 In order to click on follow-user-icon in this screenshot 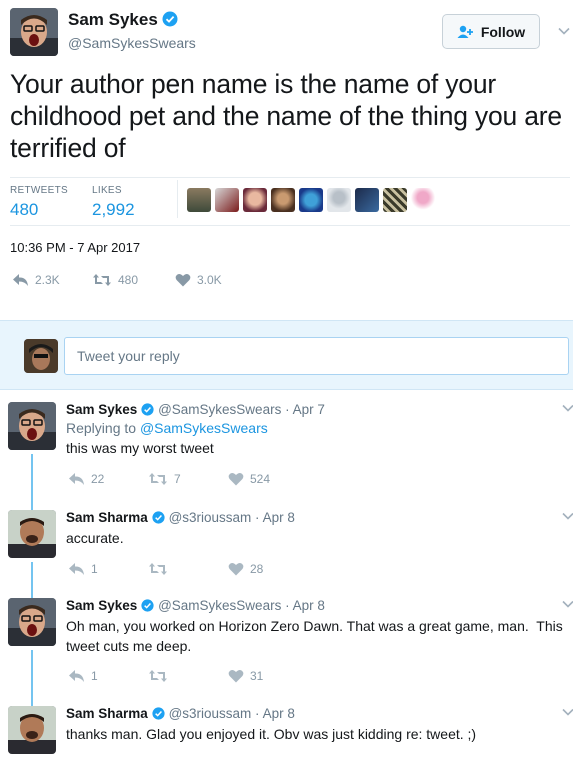, I will do `click(465, 31)`.